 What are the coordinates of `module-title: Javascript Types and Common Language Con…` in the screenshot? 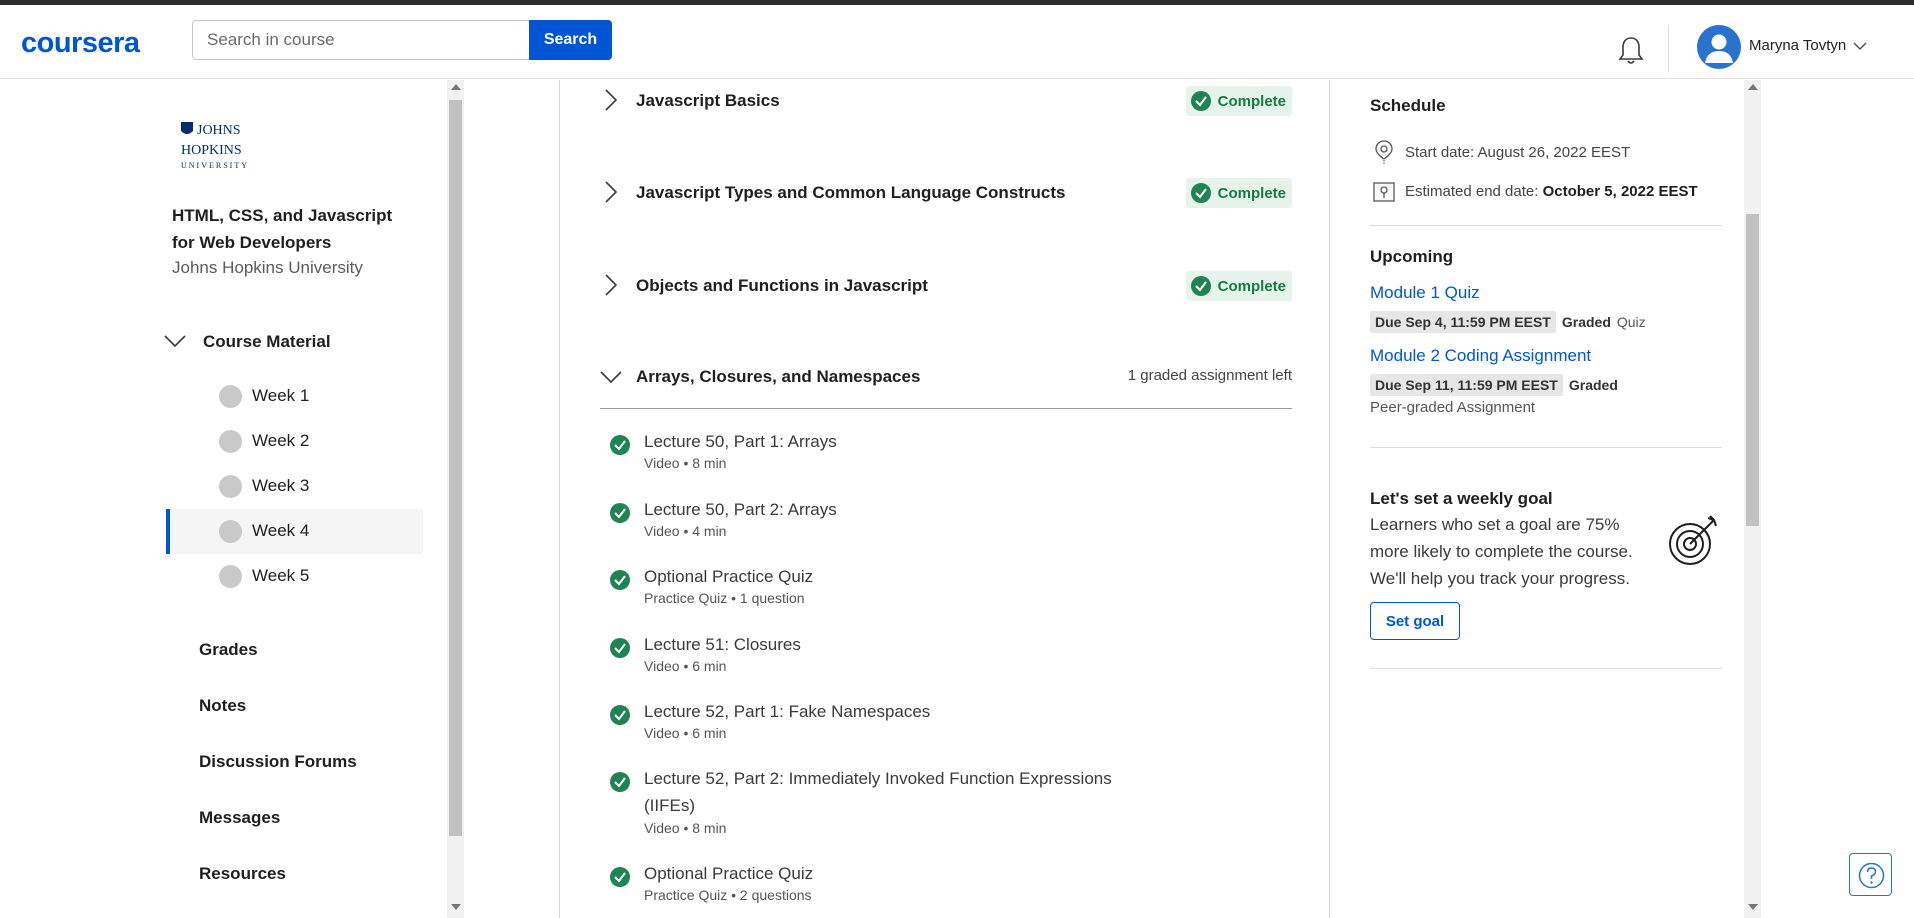 It's located at (851, 192).